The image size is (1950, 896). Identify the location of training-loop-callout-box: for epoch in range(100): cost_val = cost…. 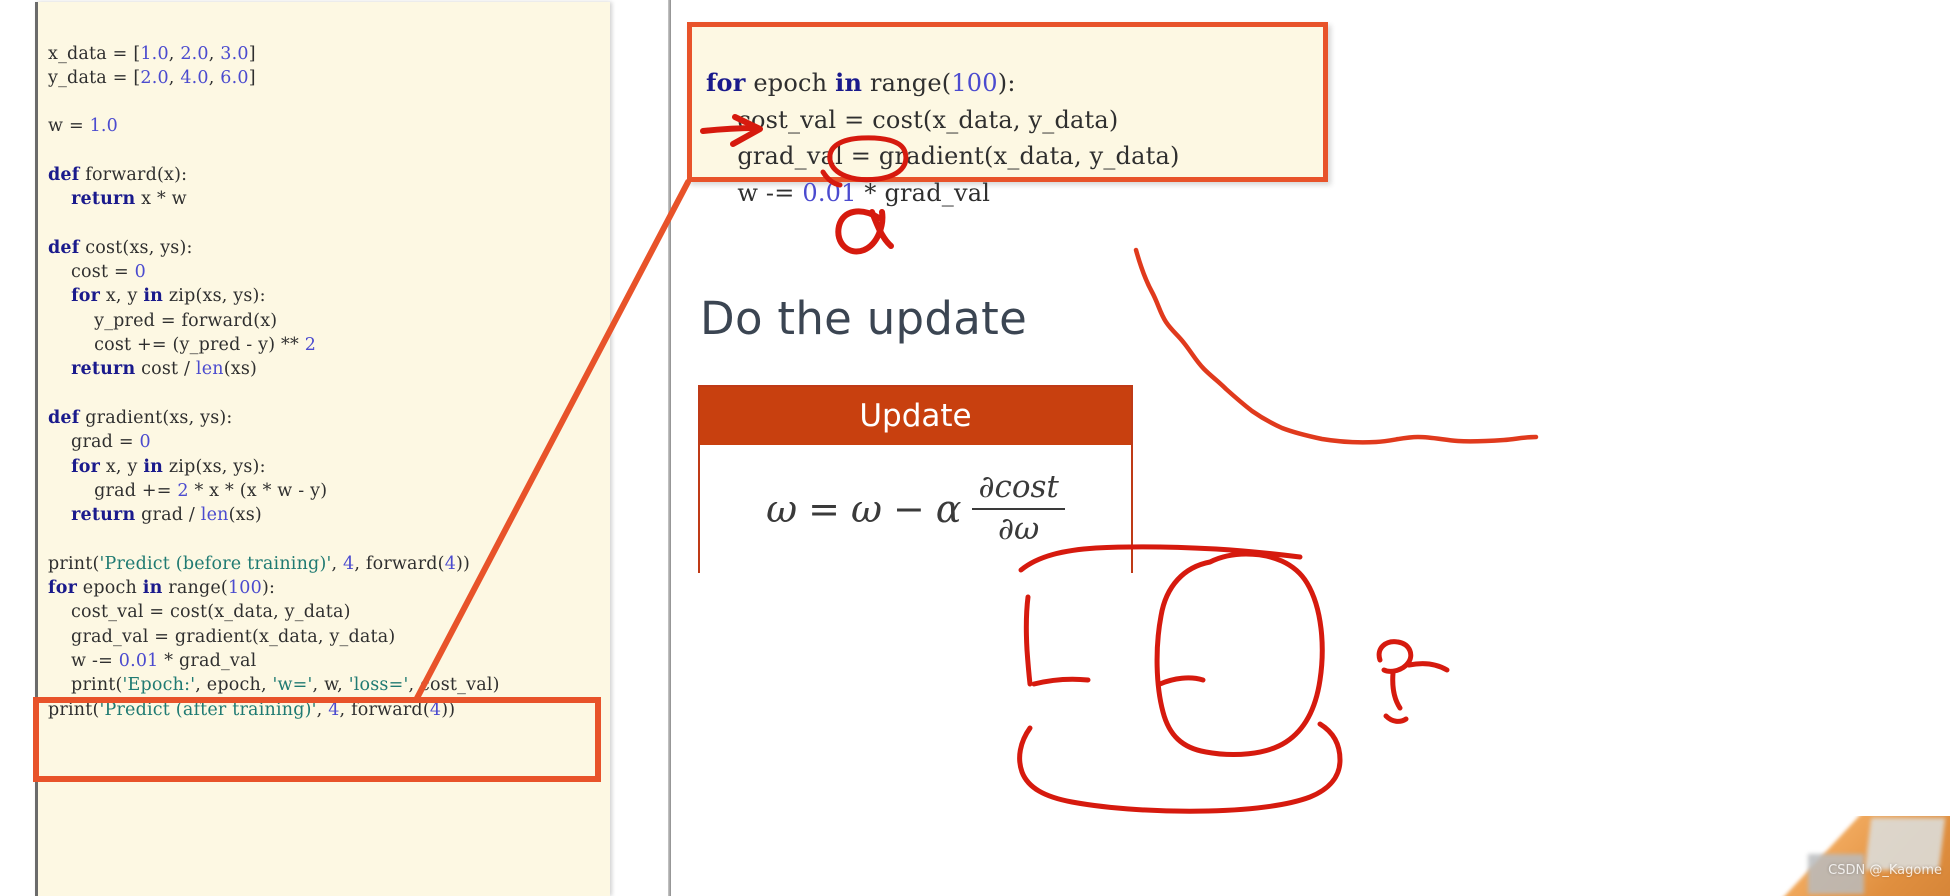
(1007, 114).